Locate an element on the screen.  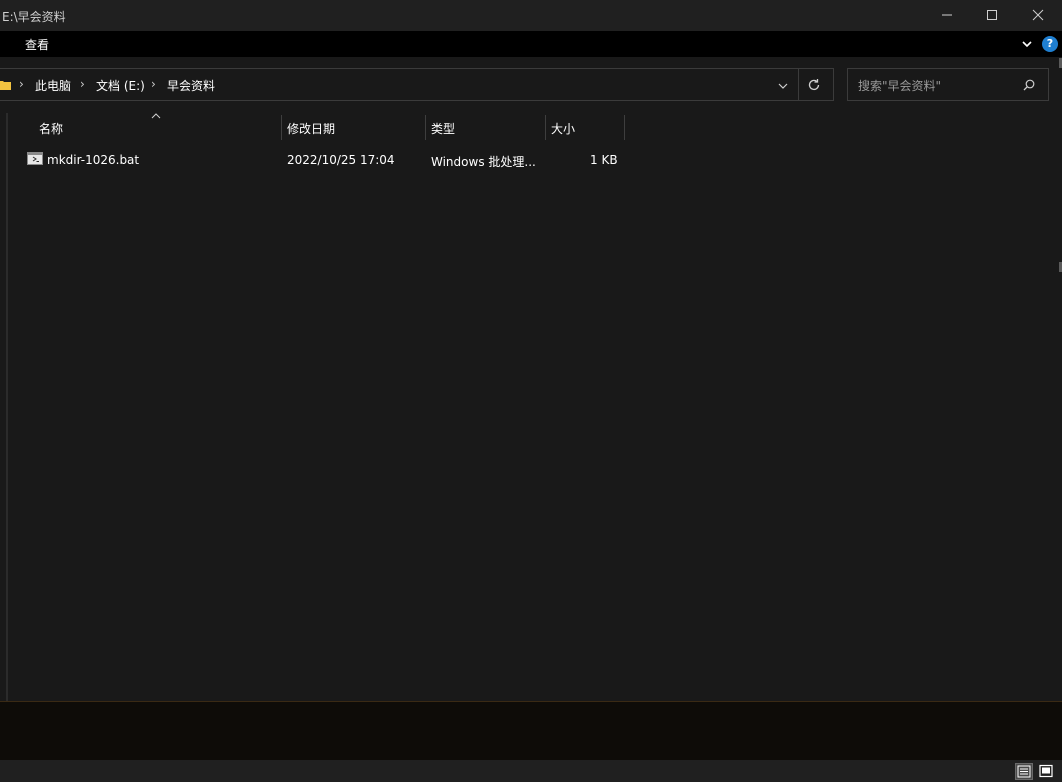
navigation-pane-splitter is located at coordinates (7, 407).